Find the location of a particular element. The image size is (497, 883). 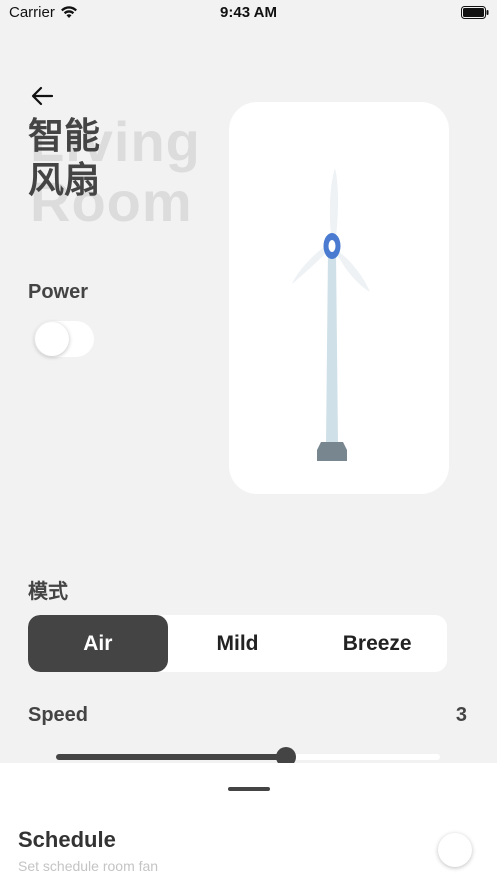

schedule-bottom-sheet: Schedule Set schedule room fan is located at coordinates (248, 823).